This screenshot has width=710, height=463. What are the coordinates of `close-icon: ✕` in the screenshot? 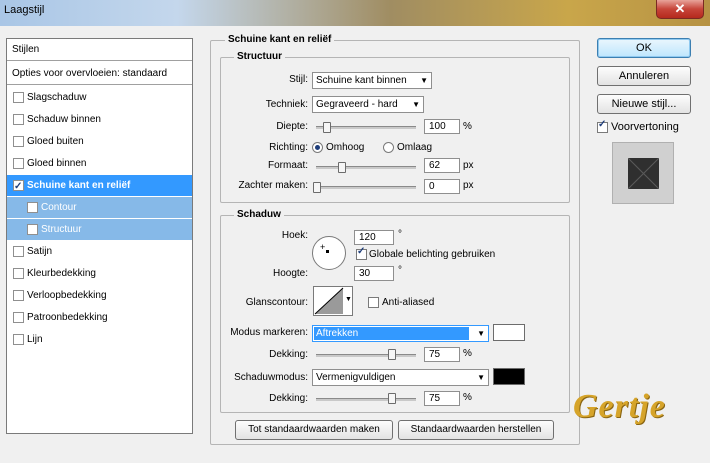 It's located at (680, 8).